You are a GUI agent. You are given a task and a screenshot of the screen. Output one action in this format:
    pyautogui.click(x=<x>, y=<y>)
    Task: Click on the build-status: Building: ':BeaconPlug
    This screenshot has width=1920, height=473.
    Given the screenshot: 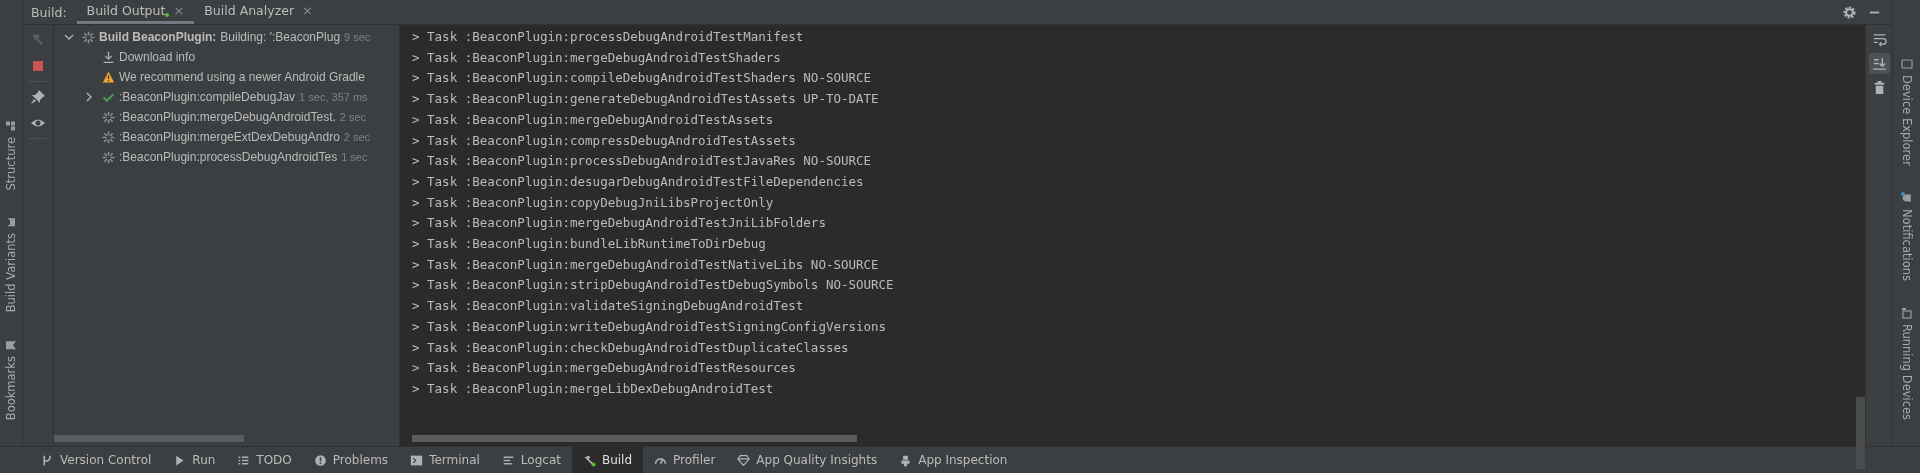 What is the action you would take?
    pyautogui.click(x=280, y=37)
    